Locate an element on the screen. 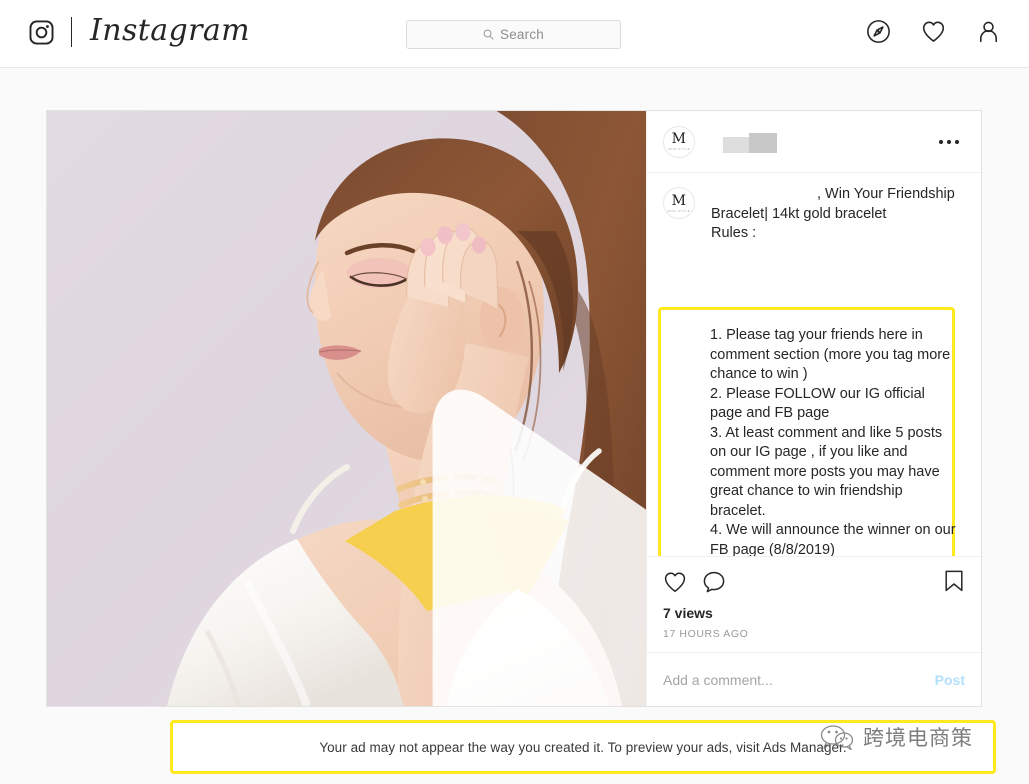 Image resolution: width=1029 pixels, height=784 pixels. play-video-button is located at coordinates (485, 542).